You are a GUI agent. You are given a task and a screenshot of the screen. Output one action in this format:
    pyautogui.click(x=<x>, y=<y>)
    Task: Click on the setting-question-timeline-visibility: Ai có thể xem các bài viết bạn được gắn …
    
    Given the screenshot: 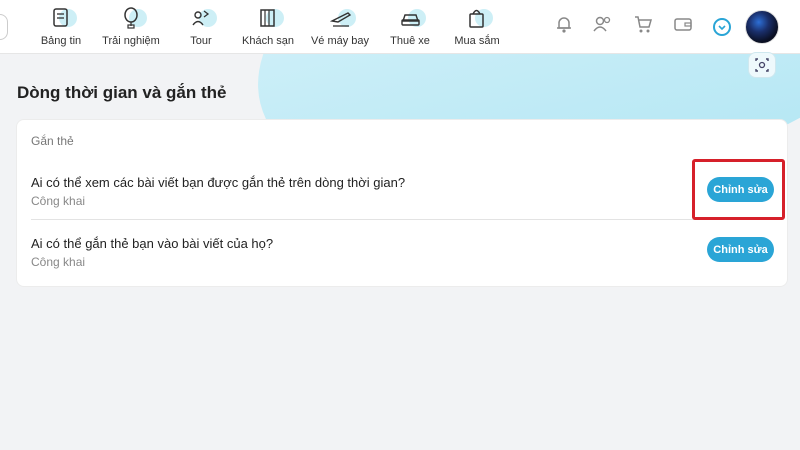 What is the action you would take?
    pyautogui.click(x=218, y=182)
    